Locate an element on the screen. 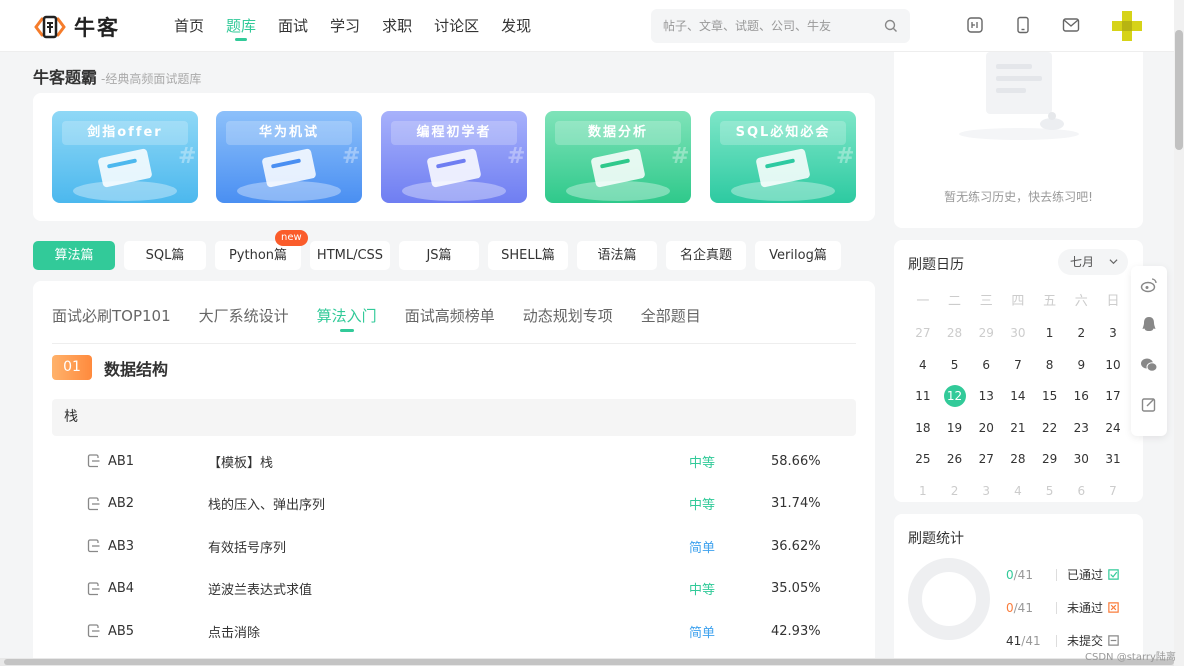  calendar-day: 9 is located at coordinates (1081, 365).